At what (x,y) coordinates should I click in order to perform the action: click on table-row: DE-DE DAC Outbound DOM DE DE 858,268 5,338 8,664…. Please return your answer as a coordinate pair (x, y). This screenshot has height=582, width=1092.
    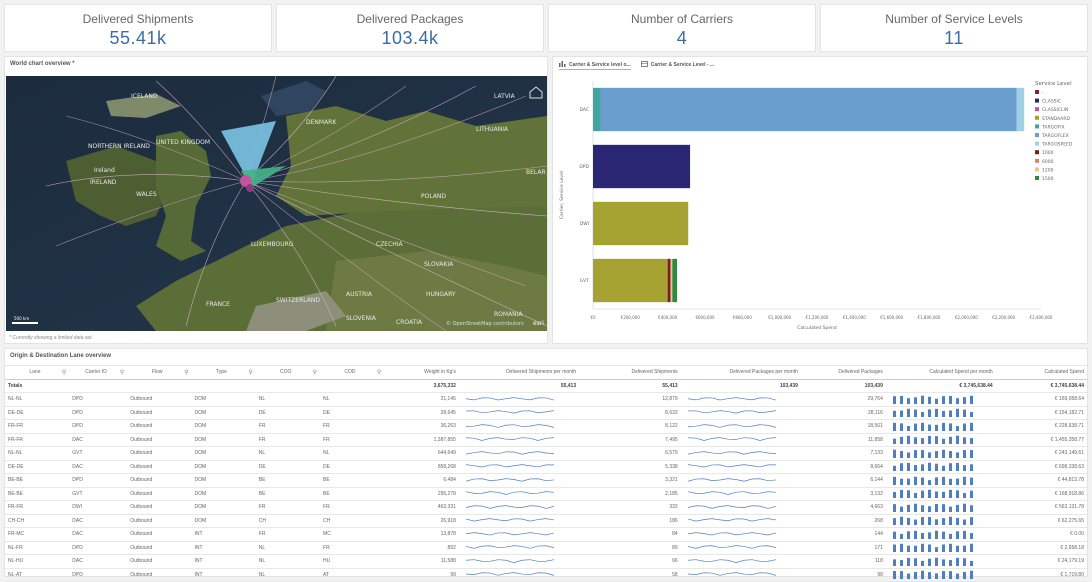
    Looking at the image, I should click on (546, 467).